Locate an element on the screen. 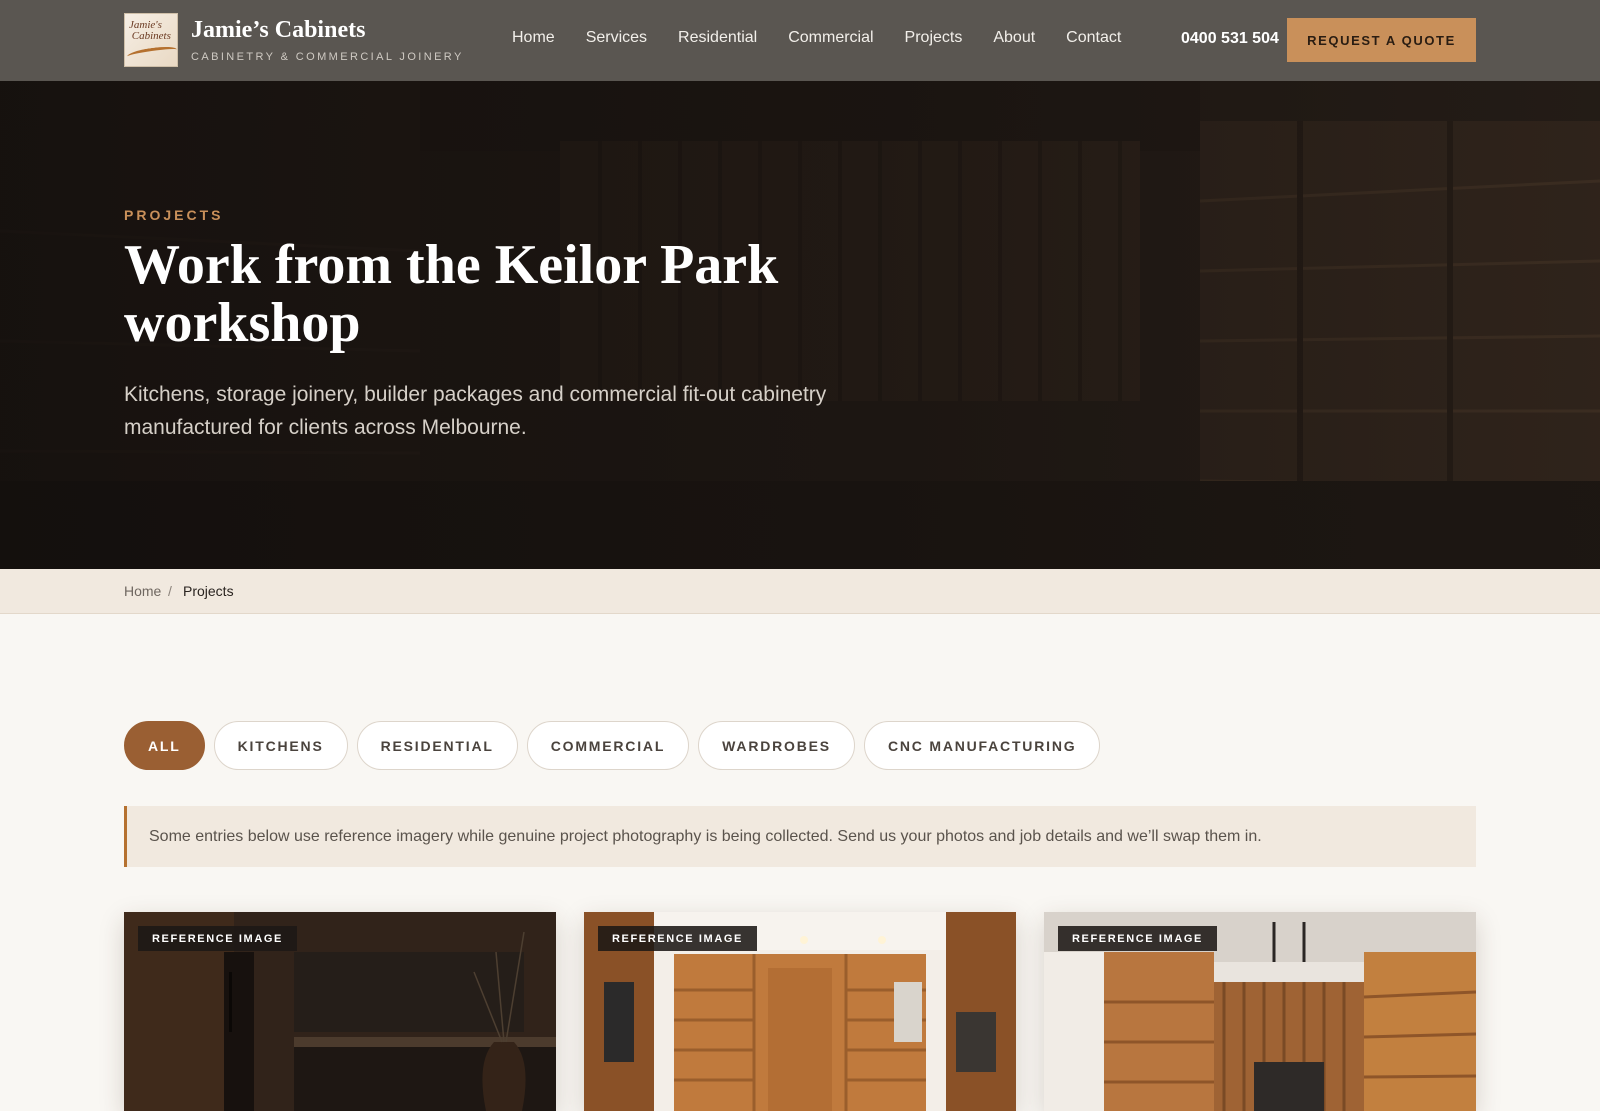 This screenshot has height=1111, width=1600. nav-link-services: Services is located at coordinates (616, 38).